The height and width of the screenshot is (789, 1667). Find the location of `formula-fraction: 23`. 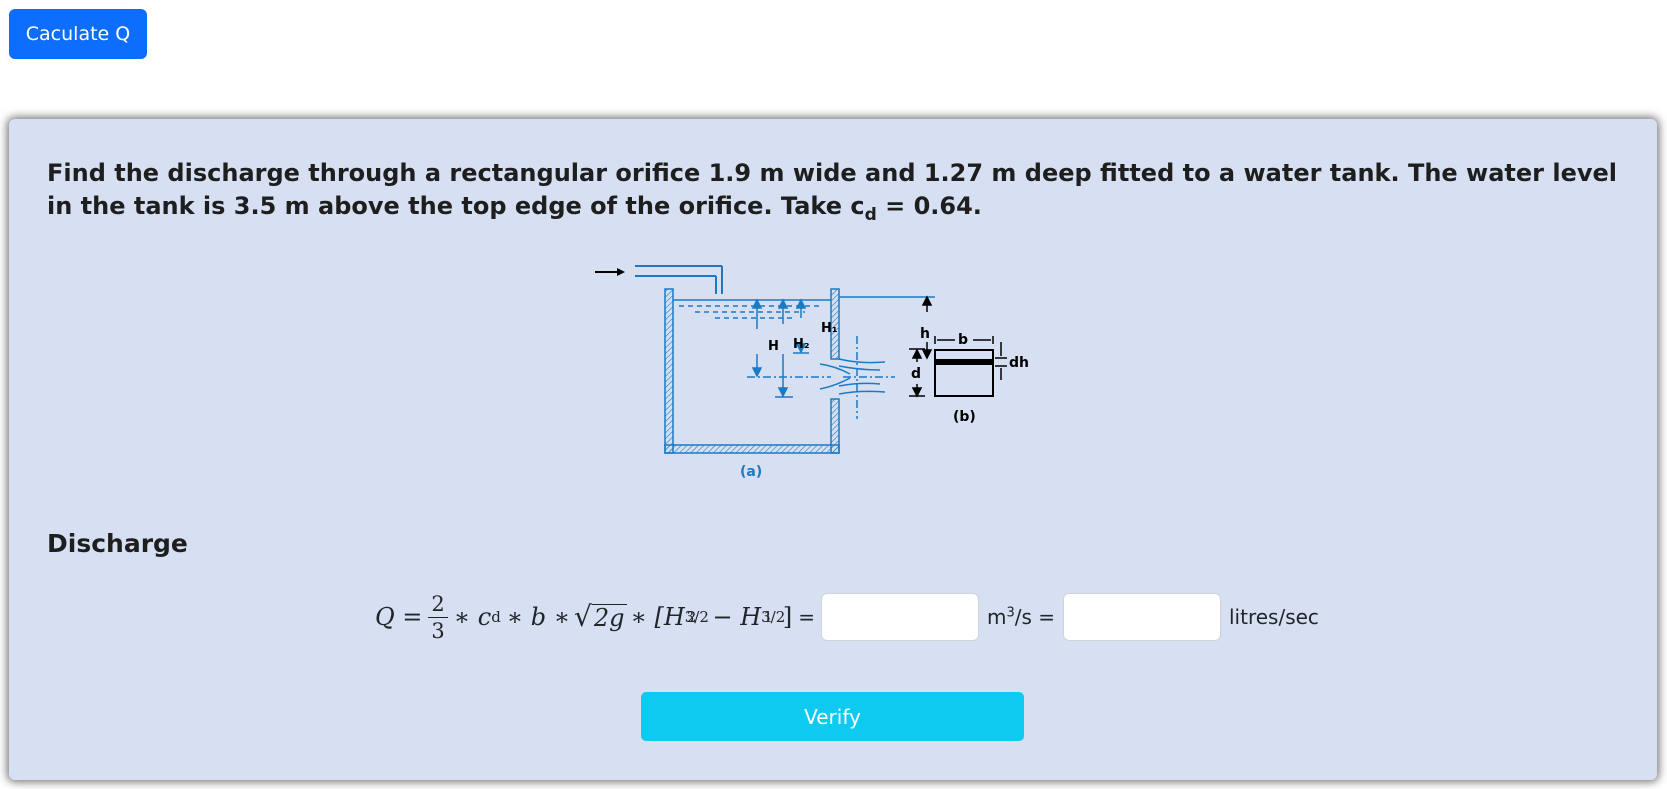

formula-fraction: 23 is located at coordinates (438, 617).